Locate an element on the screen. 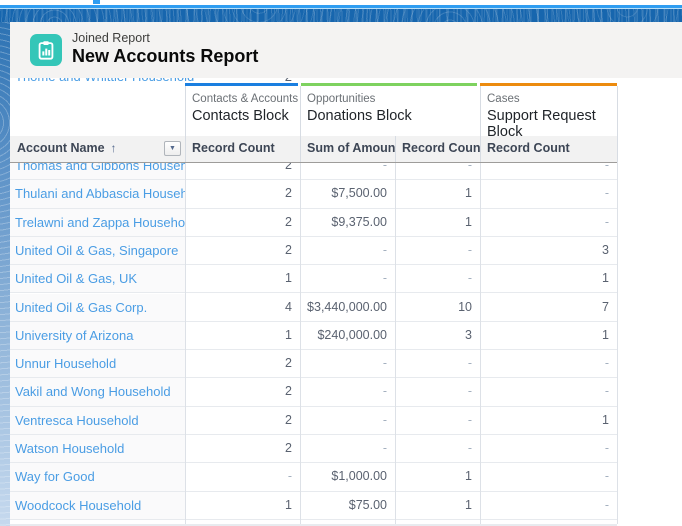 Image resolution: width=682 pixels, height=526 pixels. table-row: United Oil & Gas, UK 1 - - 1 is located at coordinates (313, 279).